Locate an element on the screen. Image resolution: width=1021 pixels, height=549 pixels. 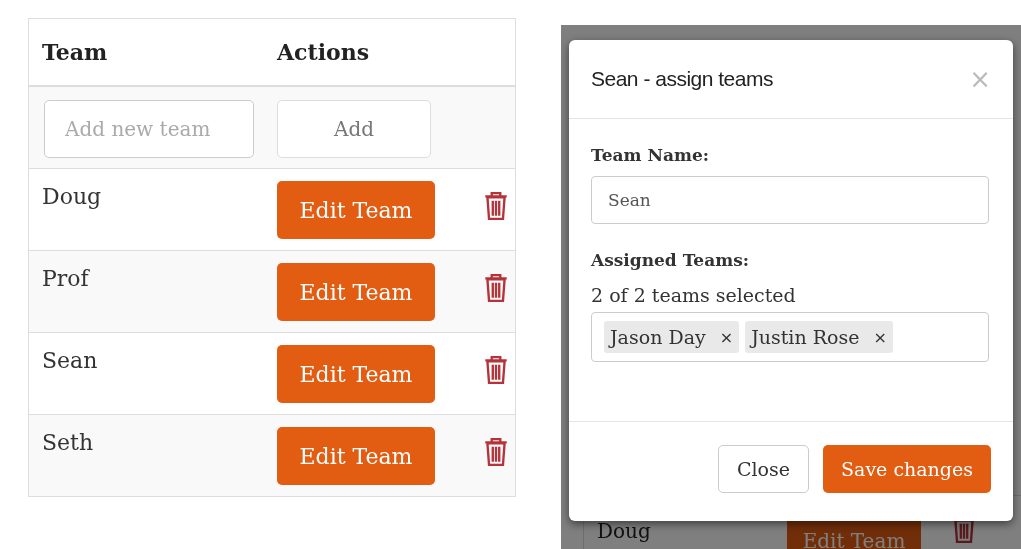
selection-count: 2 of 2 teams selected is located at coordinates (694, 295).